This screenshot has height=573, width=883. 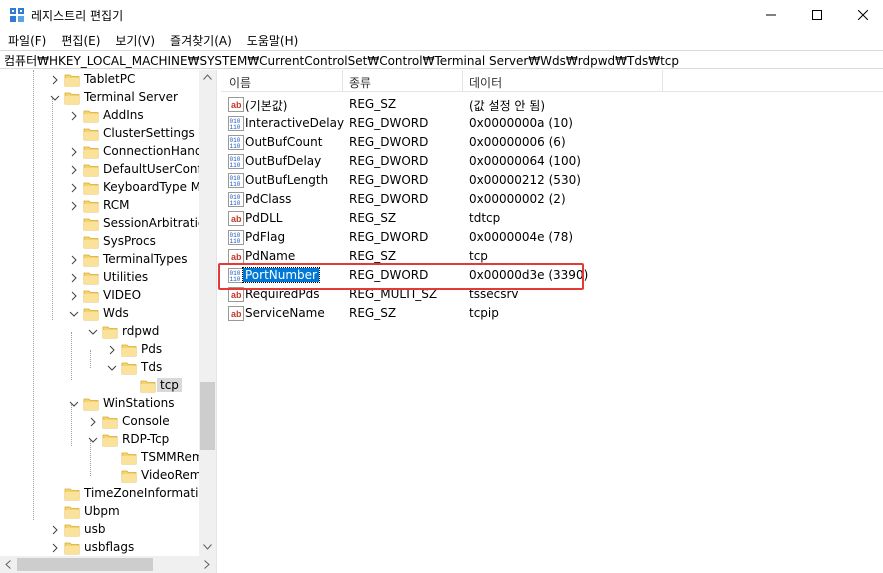 What do you see at coordinates (771, 15) in the screenshot?
I see `minimize-button` at bounding box center [771, 15].